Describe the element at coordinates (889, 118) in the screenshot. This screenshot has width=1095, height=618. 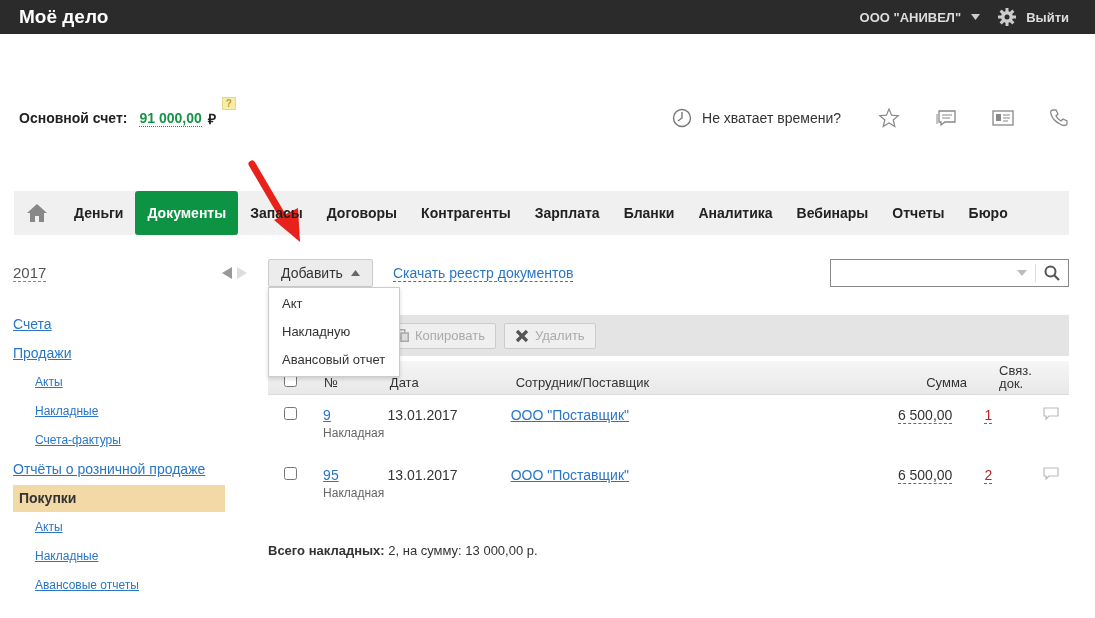
I see `star-icon` at that location.